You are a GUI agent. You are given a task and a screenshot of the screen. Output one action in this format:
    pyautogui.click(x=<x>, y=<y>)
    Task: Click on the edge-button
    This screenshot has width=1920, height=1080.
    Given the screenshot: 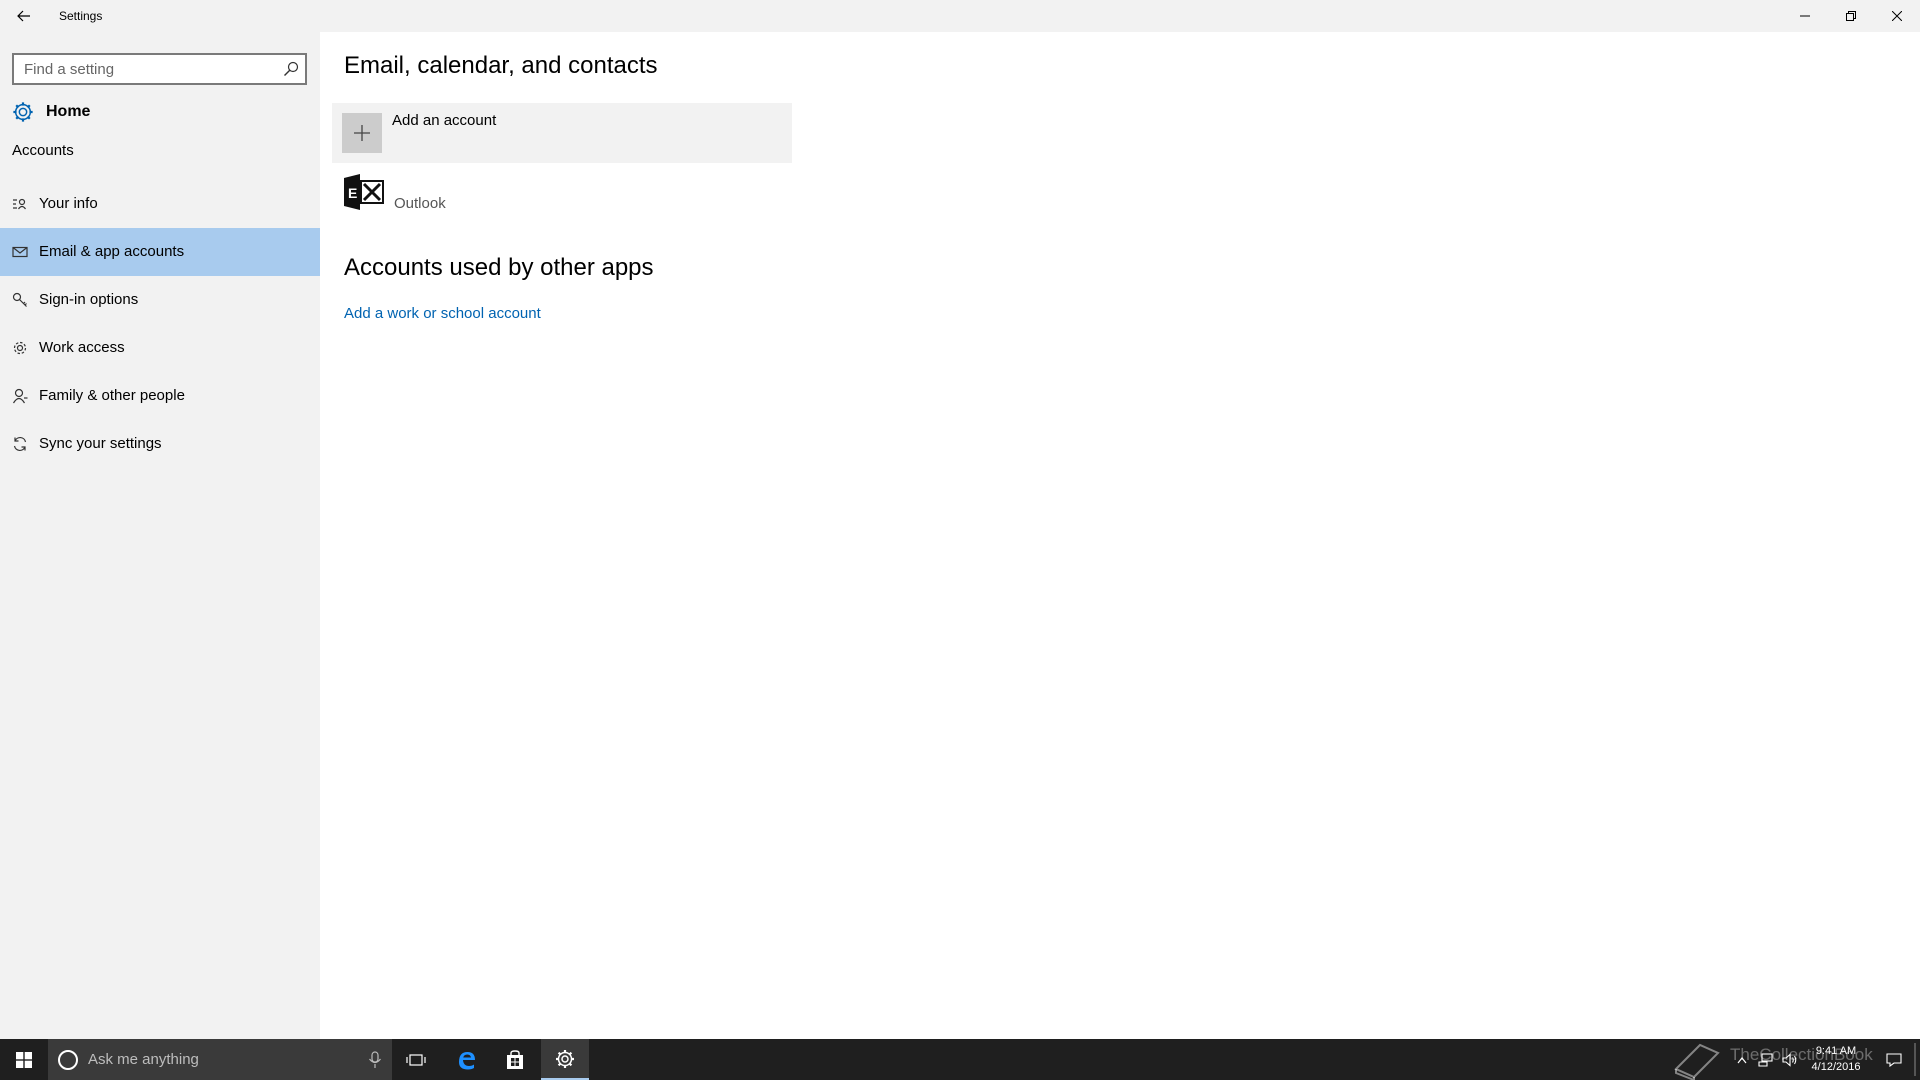 What is the action you would take?
    pyautogui.click(x=467, y=1059)
    